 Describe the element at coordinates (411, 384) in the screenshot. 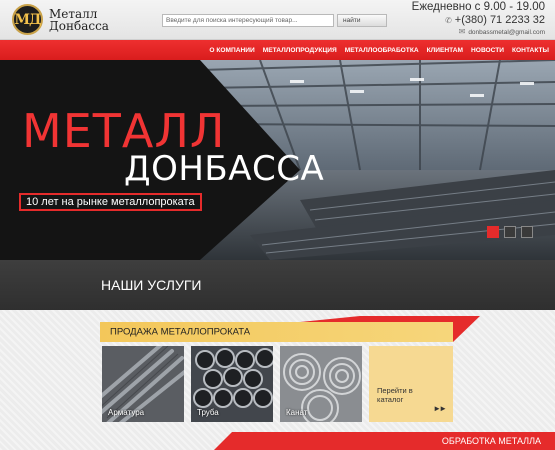

I see `catalog-link-card: Перейти в каталог ►►` at that location.